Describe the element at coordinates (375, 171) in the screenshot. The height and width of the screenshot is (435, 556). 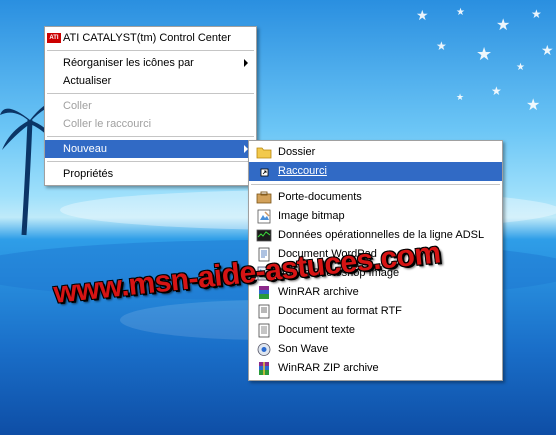
I see `submenu-item-shortcut: Raccourci` at that location.